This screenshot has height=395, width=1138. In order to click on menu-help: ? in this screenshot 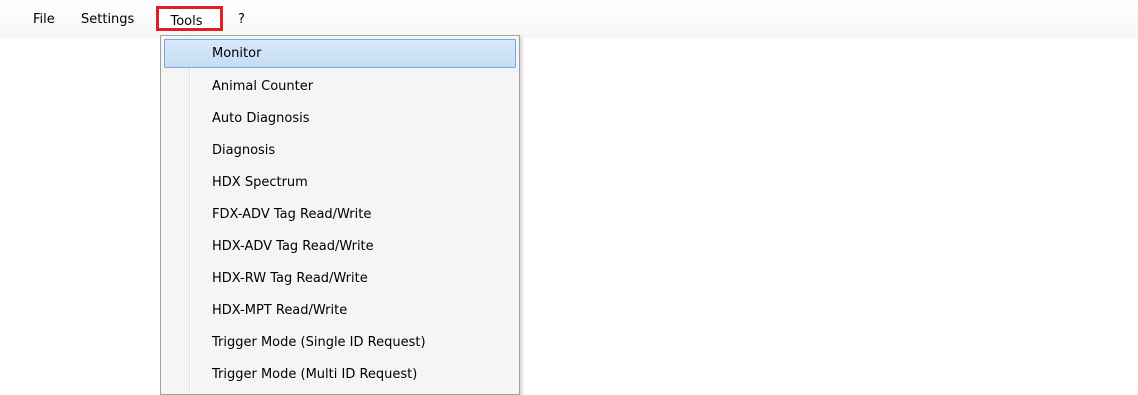, I will do `click(241, 20)`.